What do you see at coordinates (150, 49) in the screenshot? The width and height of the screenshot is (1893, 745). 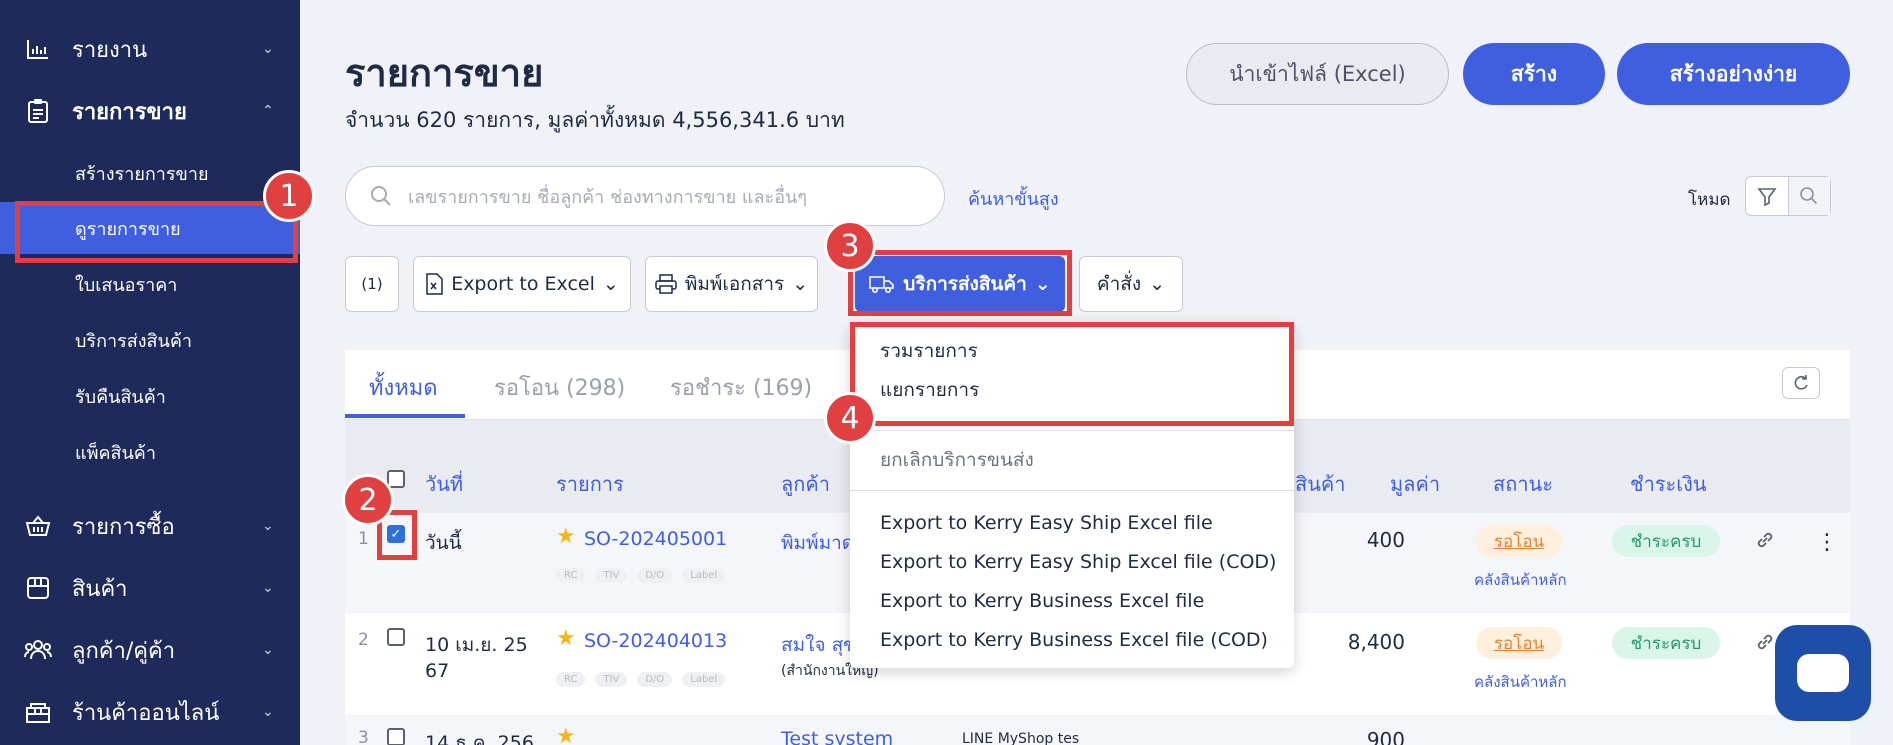 I see `sidebar-item-reports: รายงาน ⌄` at bounding box center [150, 49].